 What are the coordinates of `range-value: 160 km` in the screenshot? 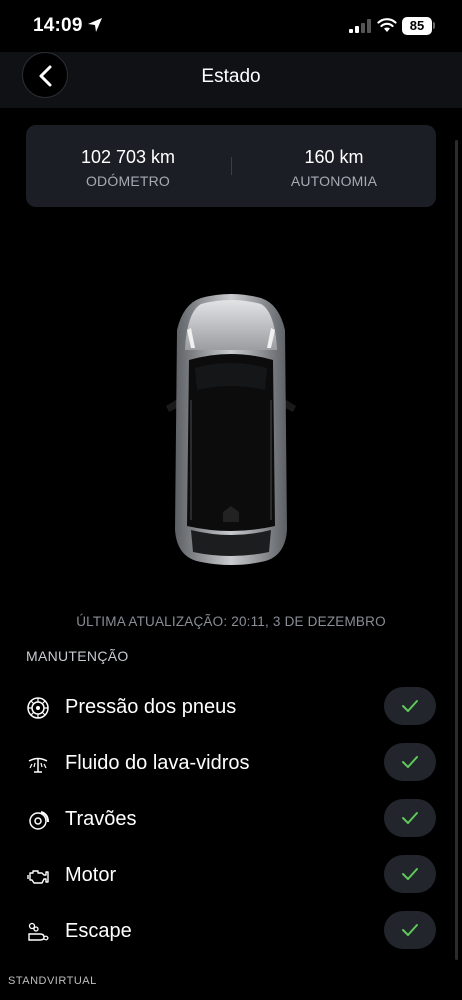 It's located at (334, 157).